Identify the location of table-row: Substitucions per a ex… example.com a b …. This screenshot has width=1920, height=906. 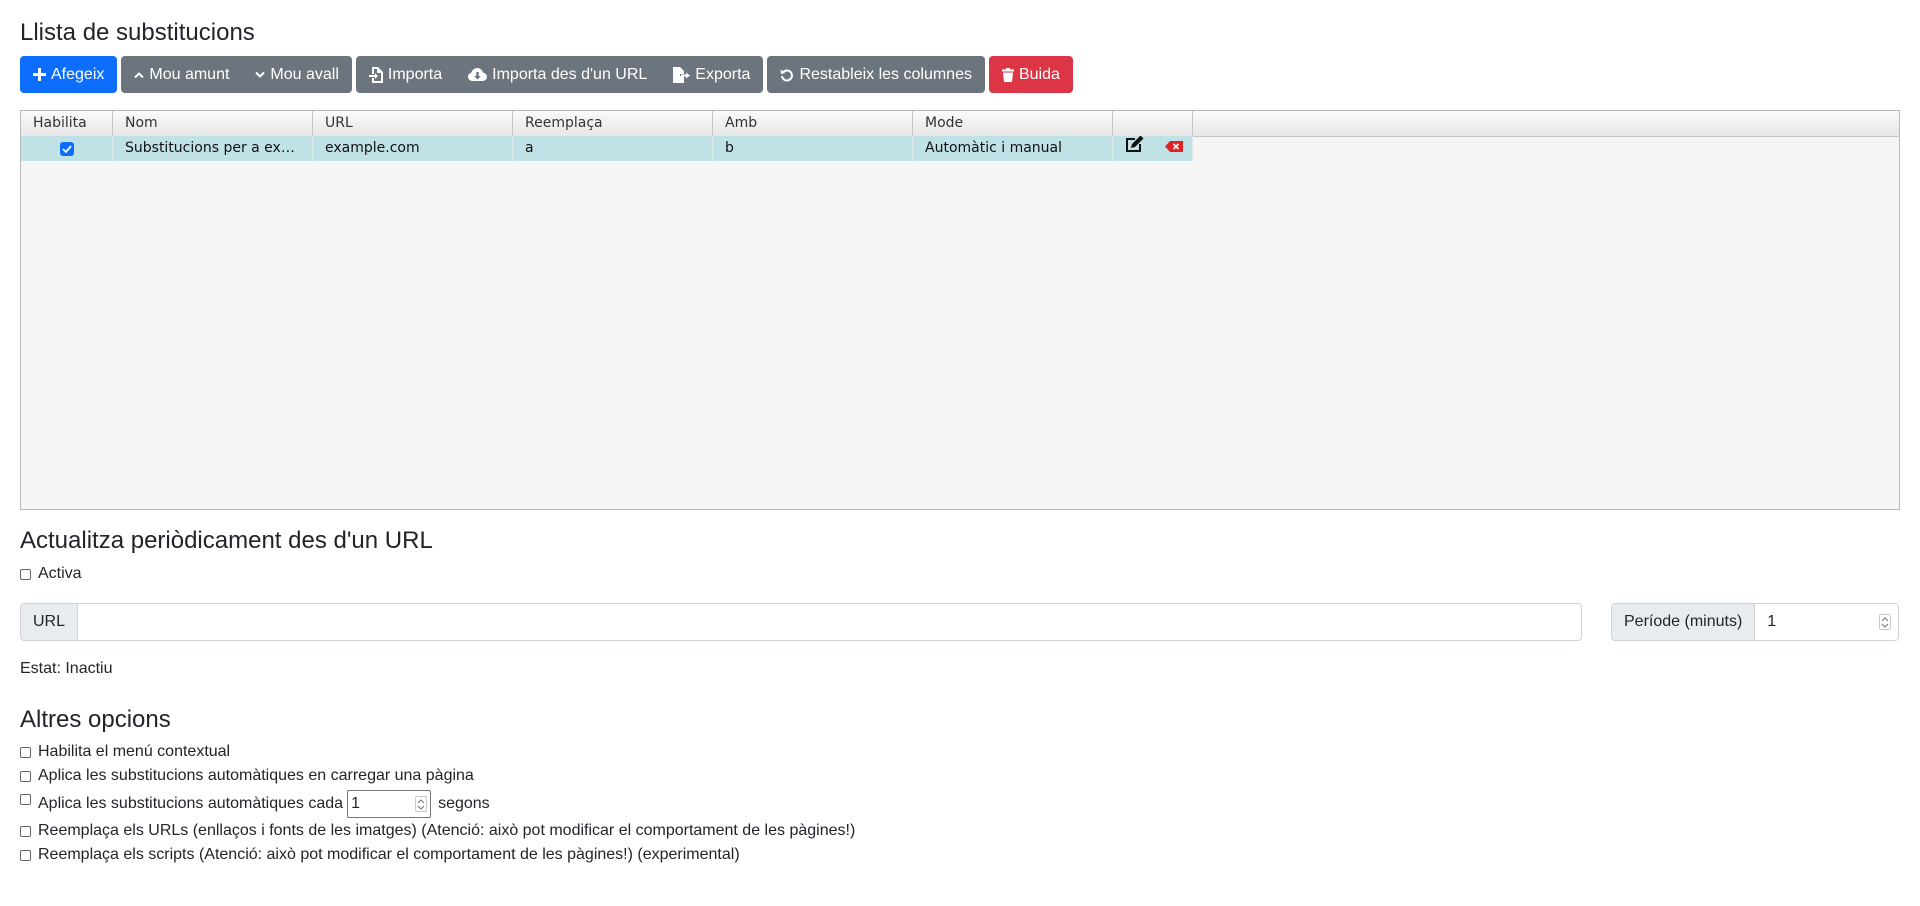
(607, 148).